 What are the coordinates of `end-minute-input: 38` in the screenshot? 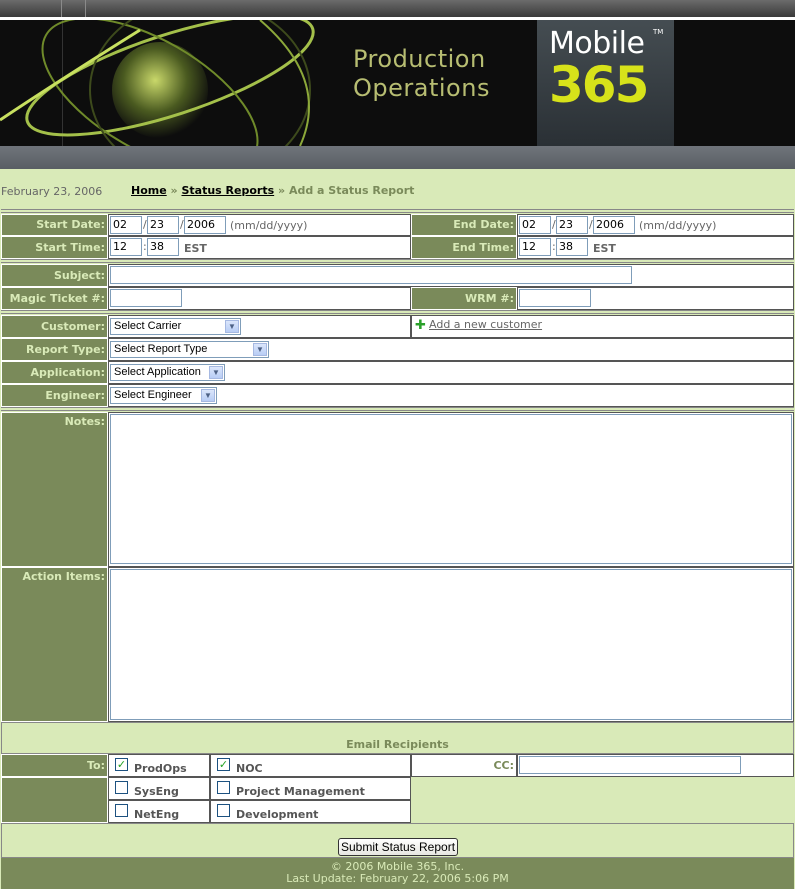 It's located at (572, 247).